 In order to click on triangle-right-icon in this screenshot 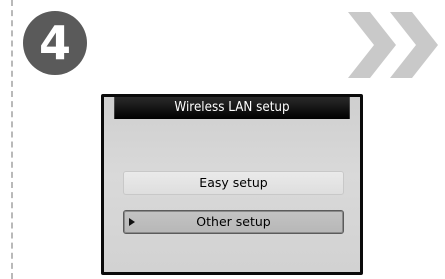, I will do `click(132, 222)`.